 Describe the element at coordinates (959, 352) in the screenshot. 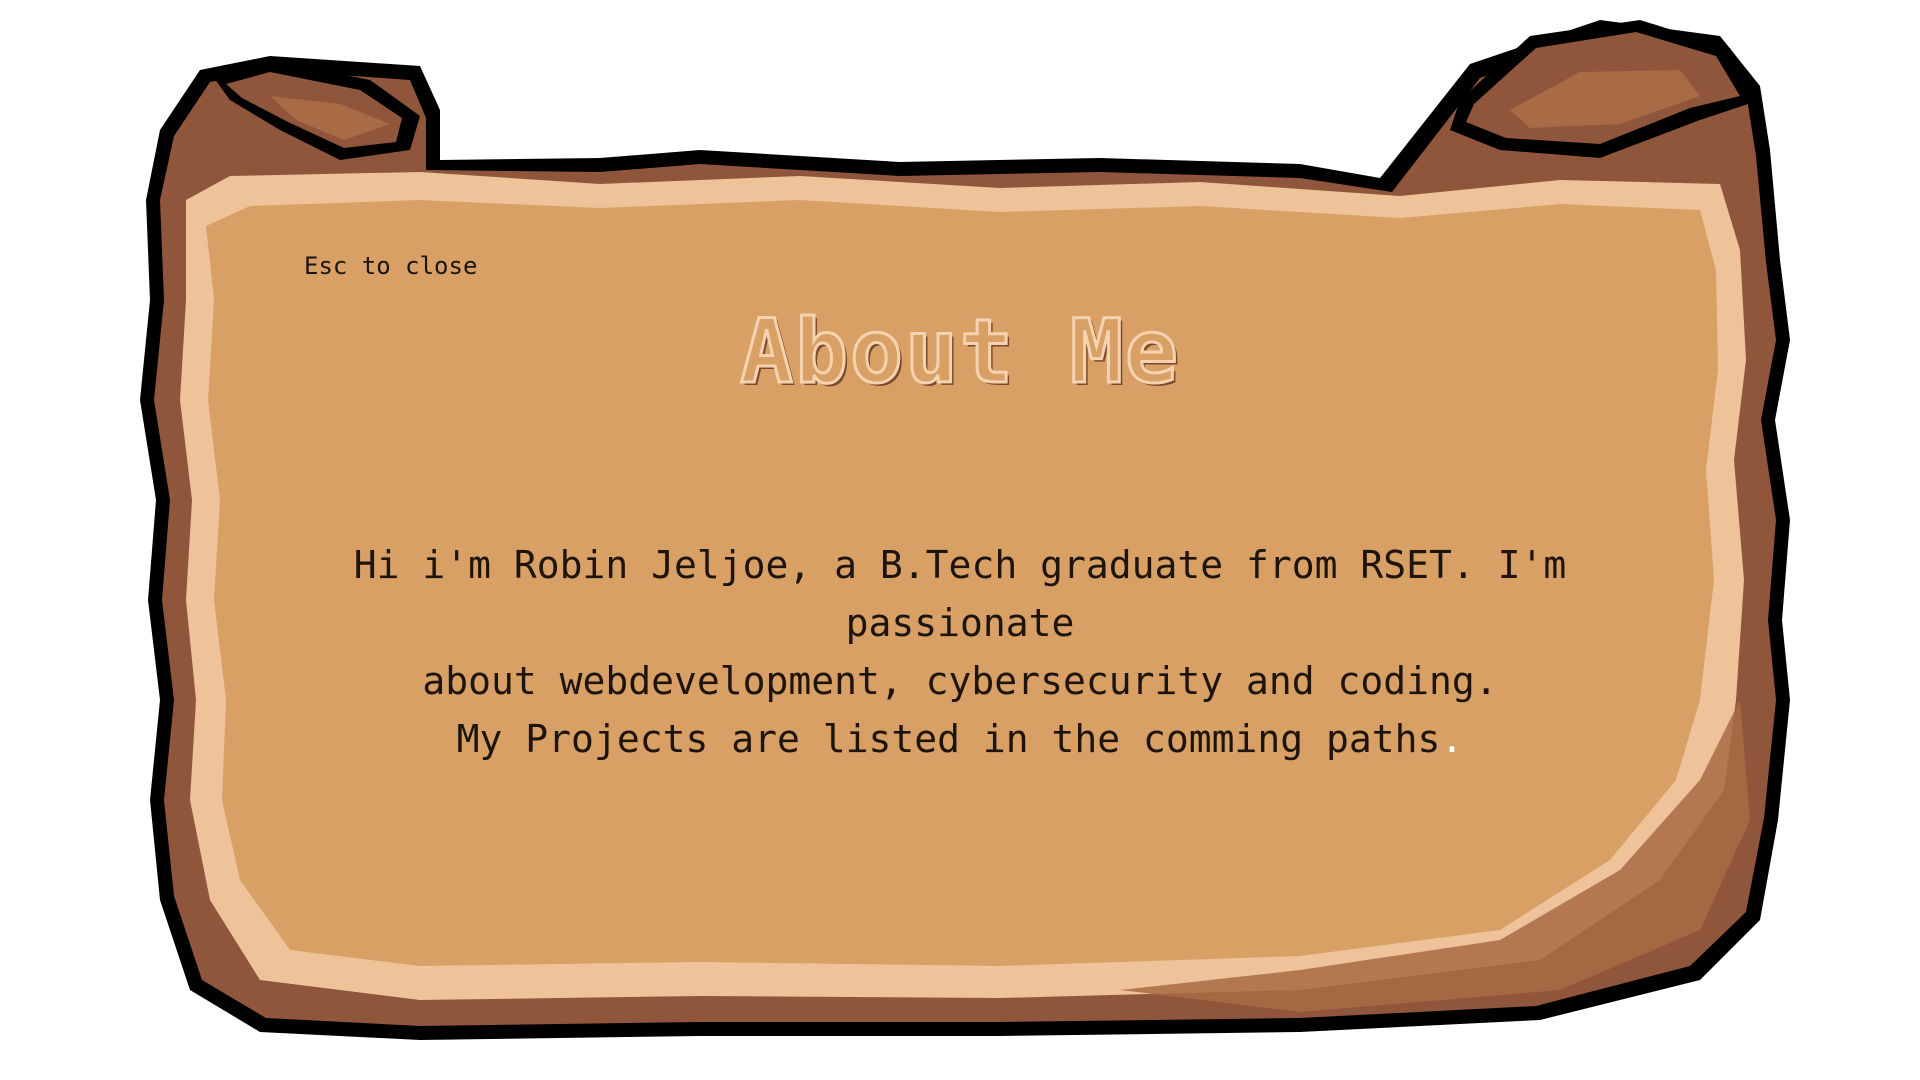

I see `dialog-title: About Me` at that location.